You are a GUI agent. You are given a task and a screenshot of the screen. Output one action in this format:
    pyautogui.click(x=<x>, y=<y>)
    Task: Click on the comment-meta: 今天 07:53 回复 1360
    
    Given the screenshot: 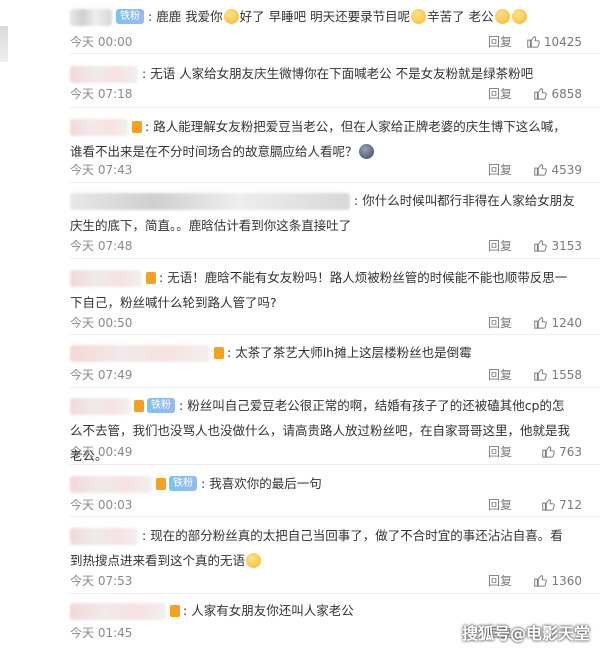 What is the action you would take?
    pyautogui.click(x=326, y=581)
    